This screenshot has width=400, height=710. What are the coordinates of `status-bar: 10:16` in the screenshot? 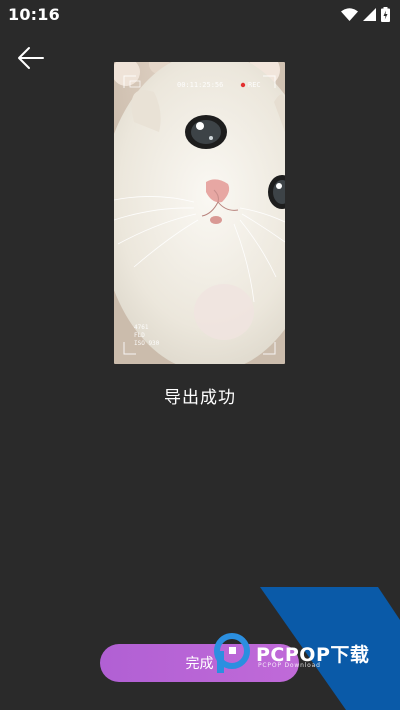 It's located at (200, 14).